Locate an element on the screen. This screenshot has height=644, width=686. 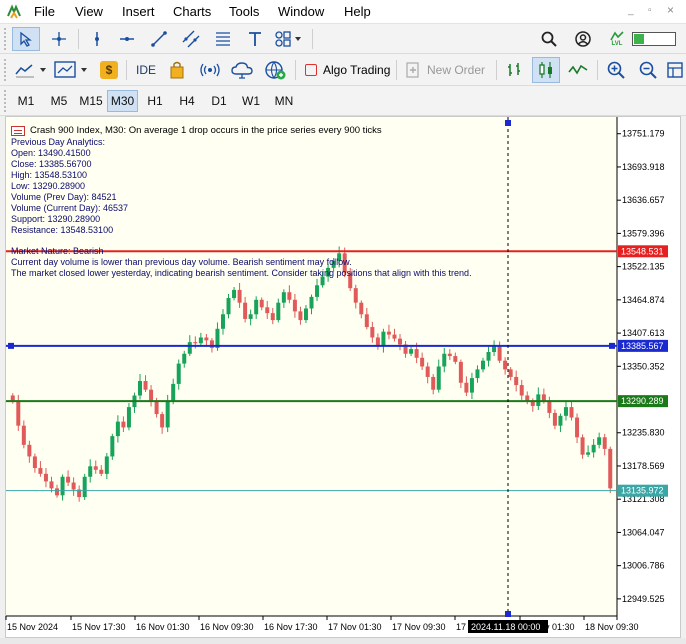
chart-window-icon is located at coordinates (18, 130).